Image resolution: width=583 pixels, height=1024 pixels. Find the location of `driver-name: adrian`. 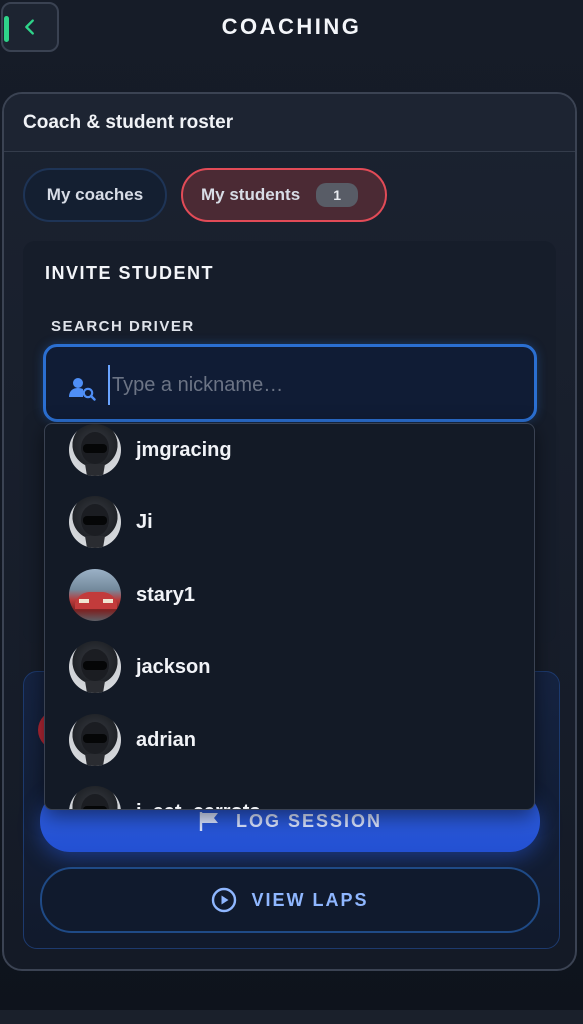

driver-name: adrian is located at coordinates (166, 739).